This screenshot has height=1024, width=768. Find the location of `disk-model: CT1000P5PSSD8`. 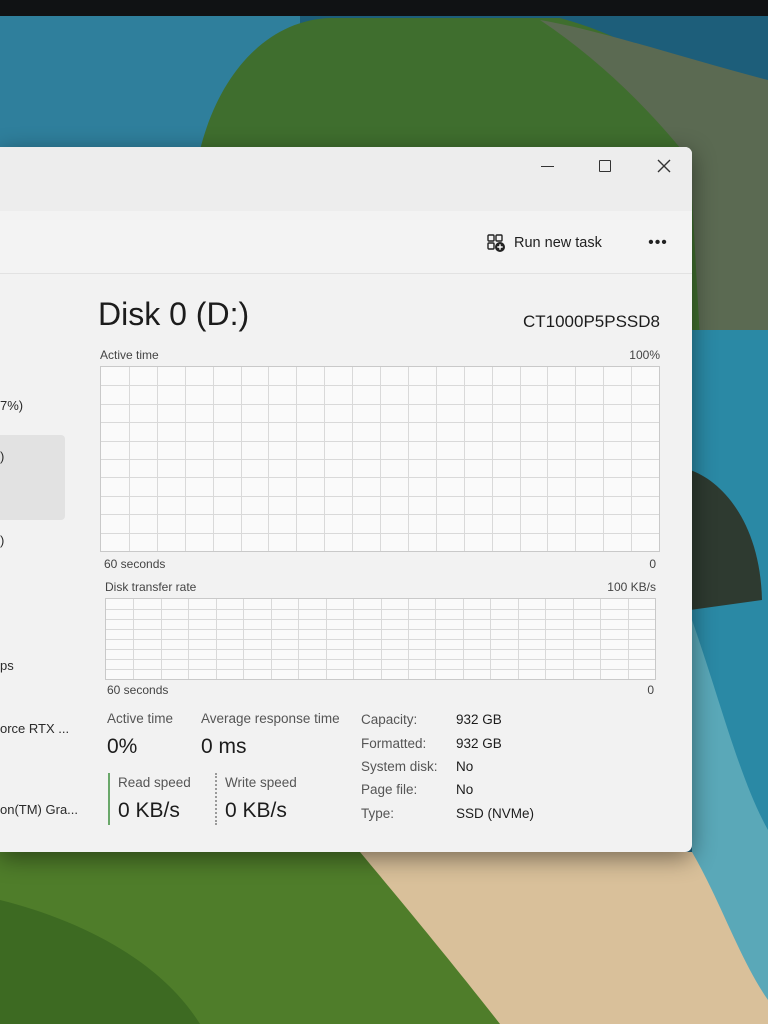

disk-model: CT1000P5PSSD8 is located at coordinates (591, 321).